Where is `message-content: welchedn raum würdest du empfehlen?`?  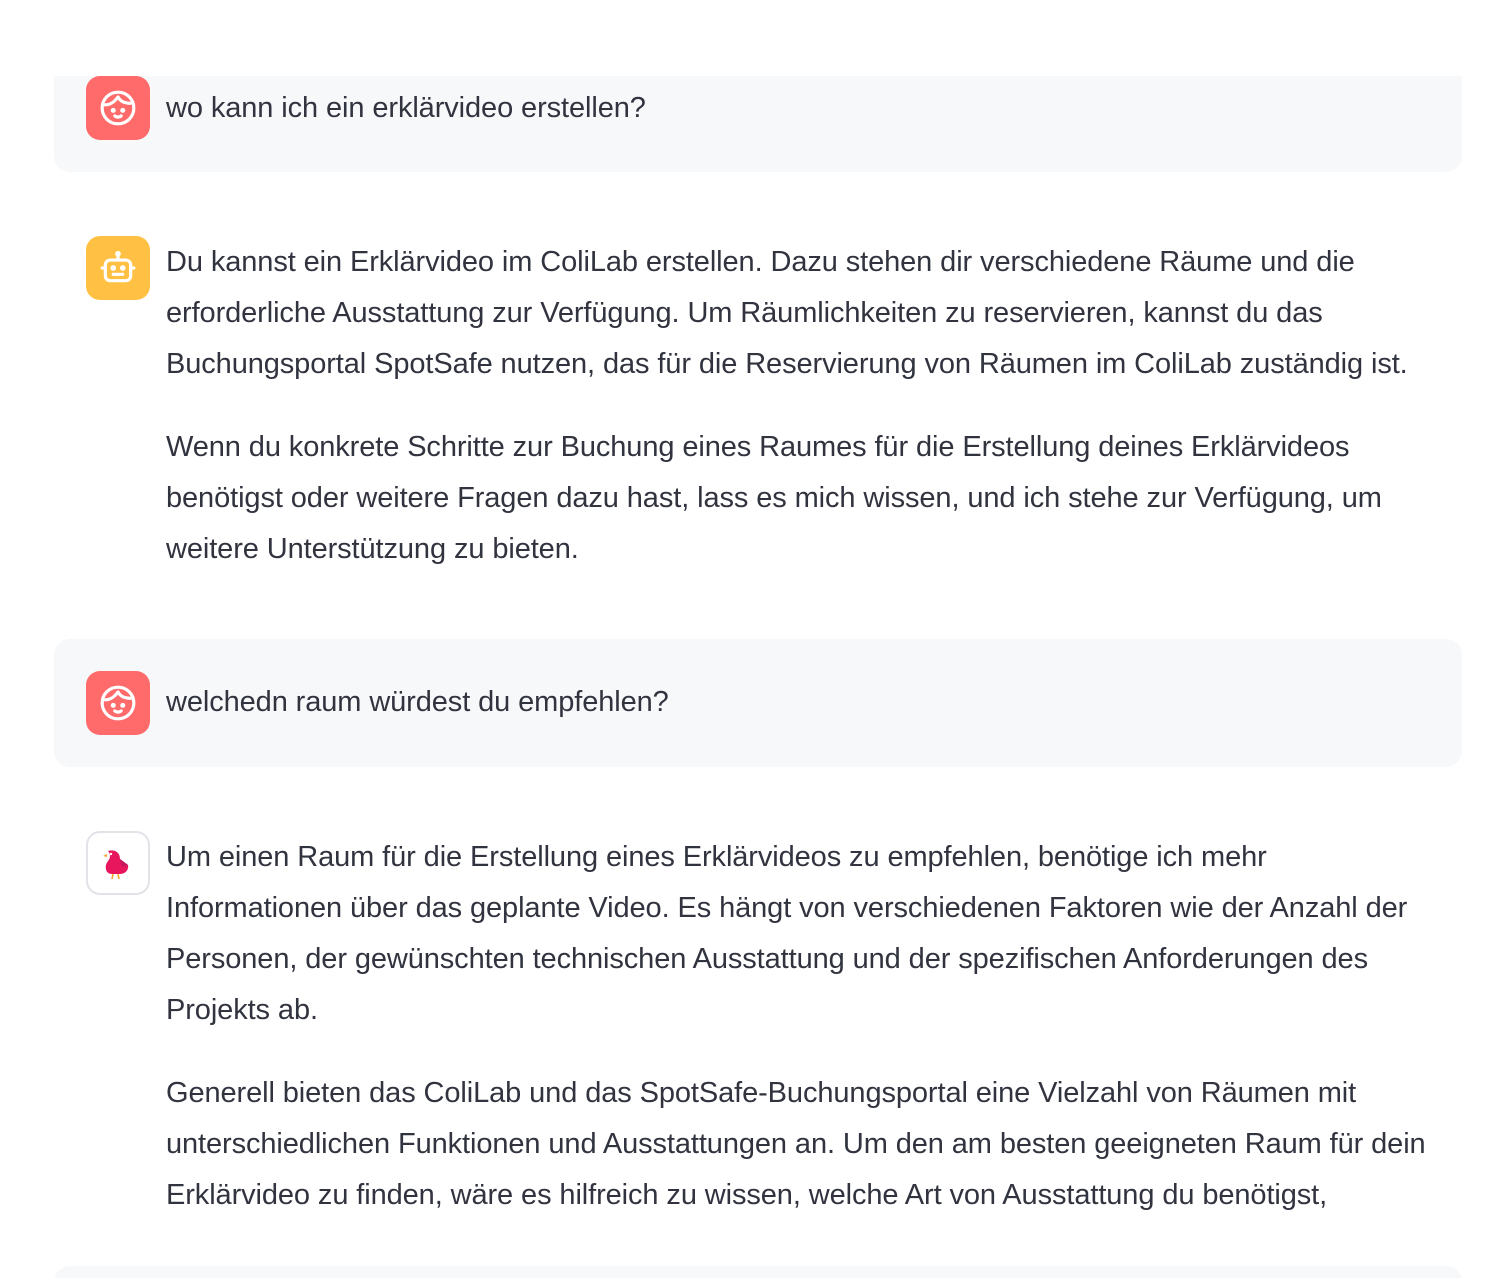
message-content: welchedn raum würdest du empfehlen? is located at coordinates (807, 702).